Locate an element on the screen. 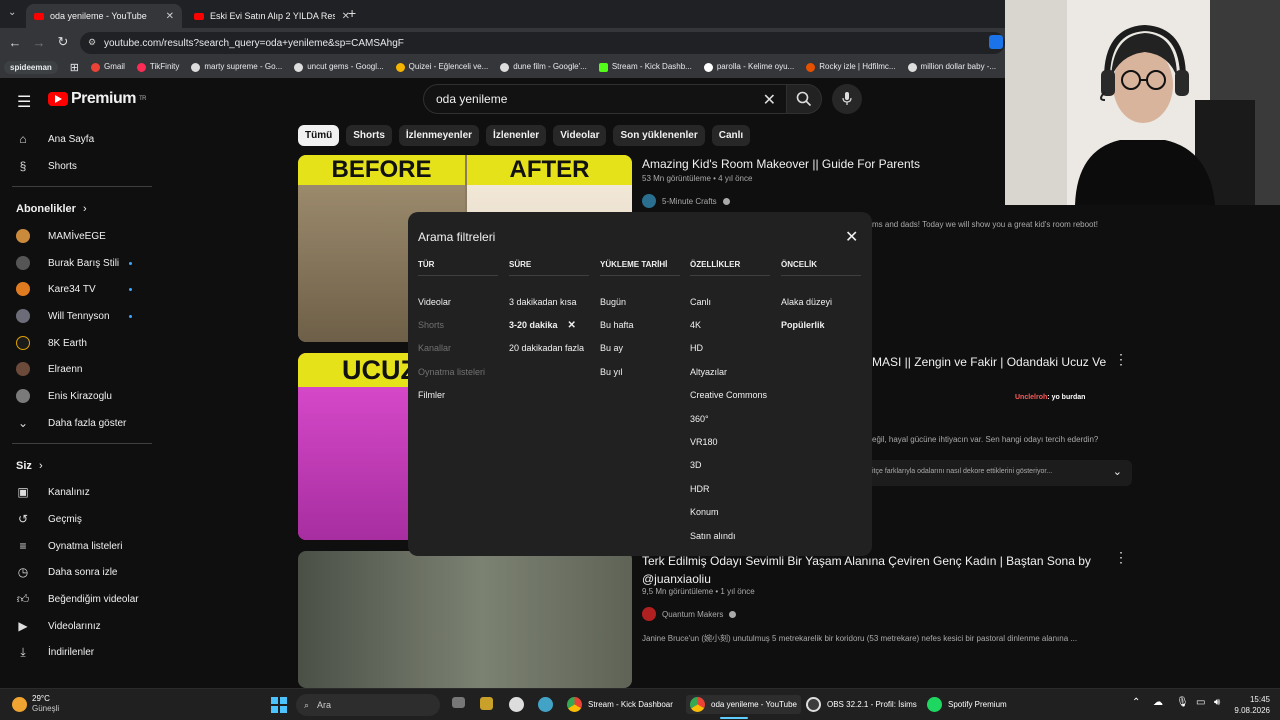 This screenshot has width=1280, height=720. you-header: Siz › is located at coordinates (29, 466).